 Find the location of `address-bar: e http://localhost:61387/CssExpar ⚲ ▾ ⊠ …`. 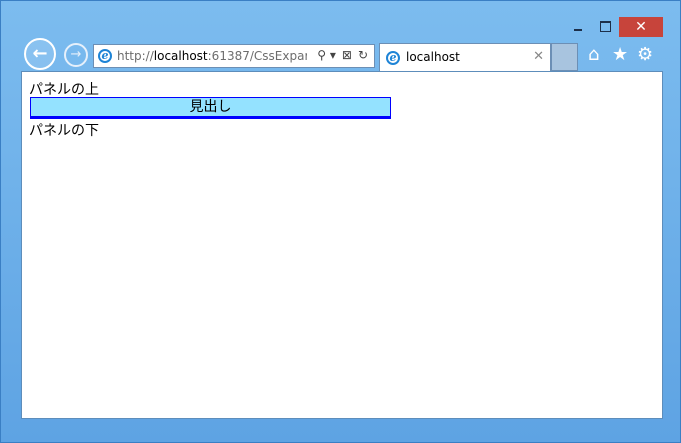

address-bar: e http://localhost:61387/CssExpar ⚲ ▾ ⊠ … is located at coordinates (234, 56).